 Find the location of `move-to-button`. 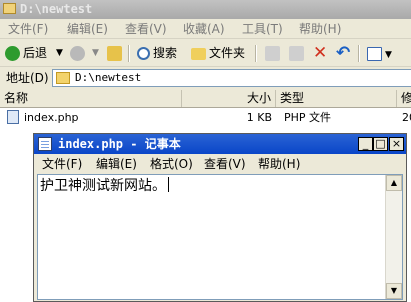

move-to-button is located at coordinates (274, 53).